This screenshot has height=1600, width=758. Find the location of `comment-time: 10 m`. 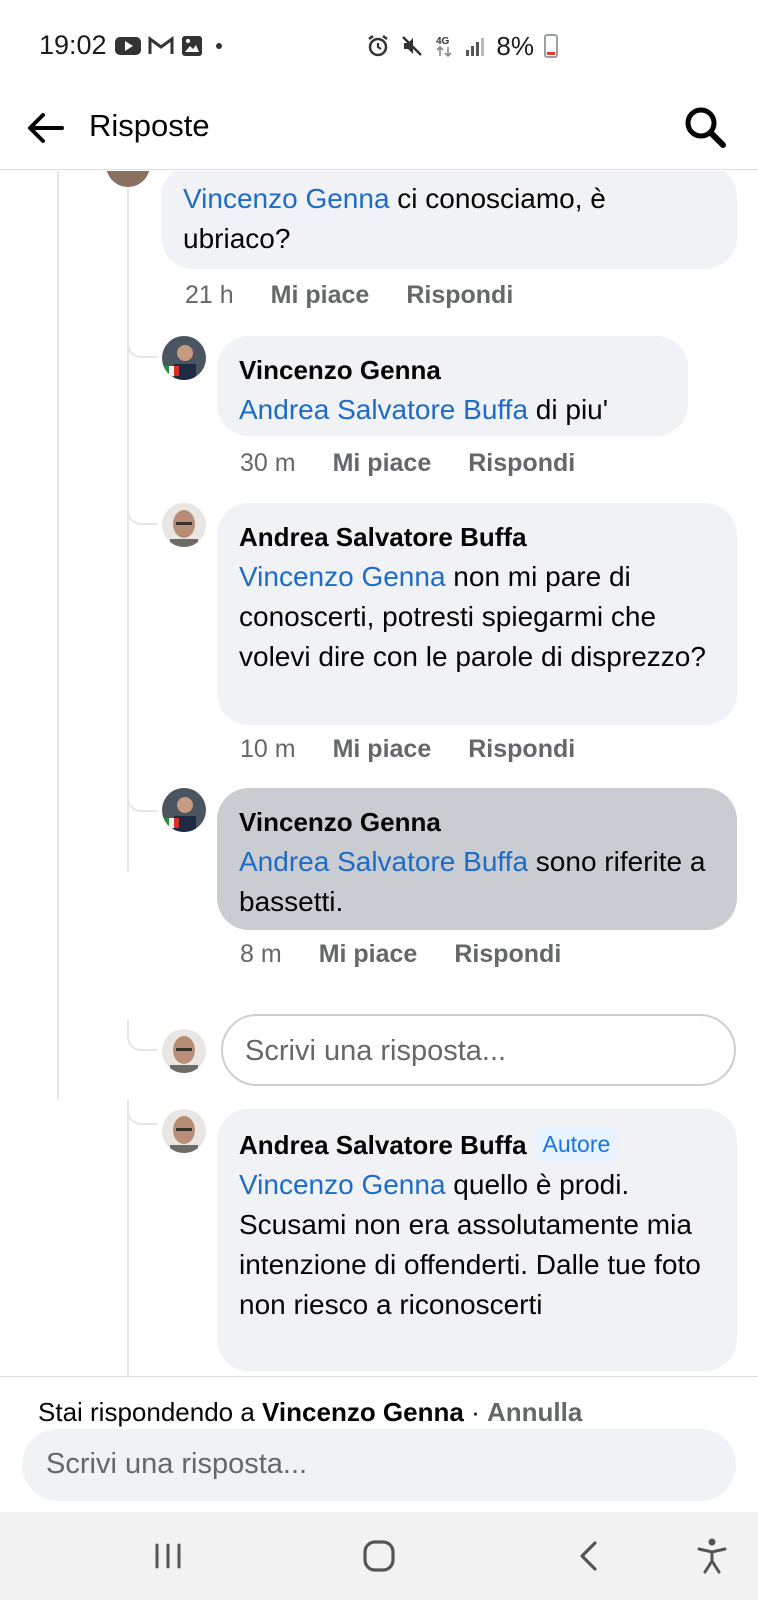

comment-time: 10 m is located at coordinates (268, 749).